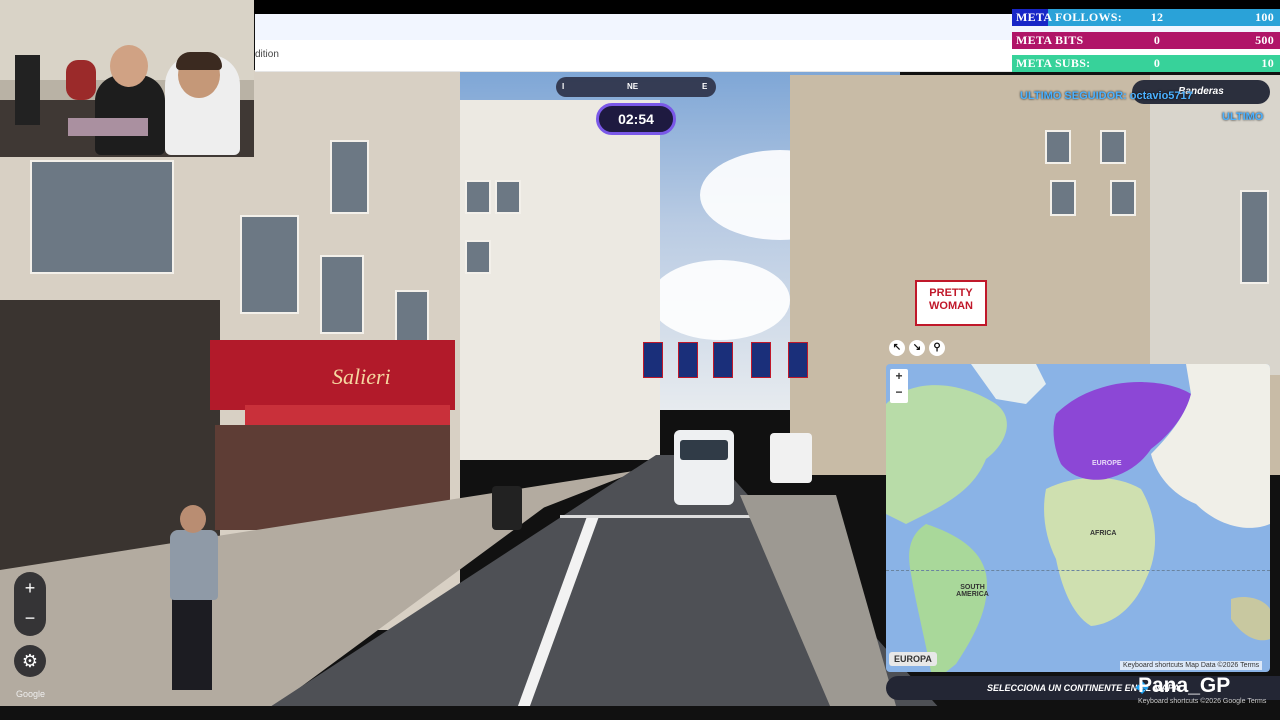 The width and height of the screenshot is (1280, 720). Describe the element at coordinates (27, 90) in the screenshot. I see `webcam-monitor` at that location.